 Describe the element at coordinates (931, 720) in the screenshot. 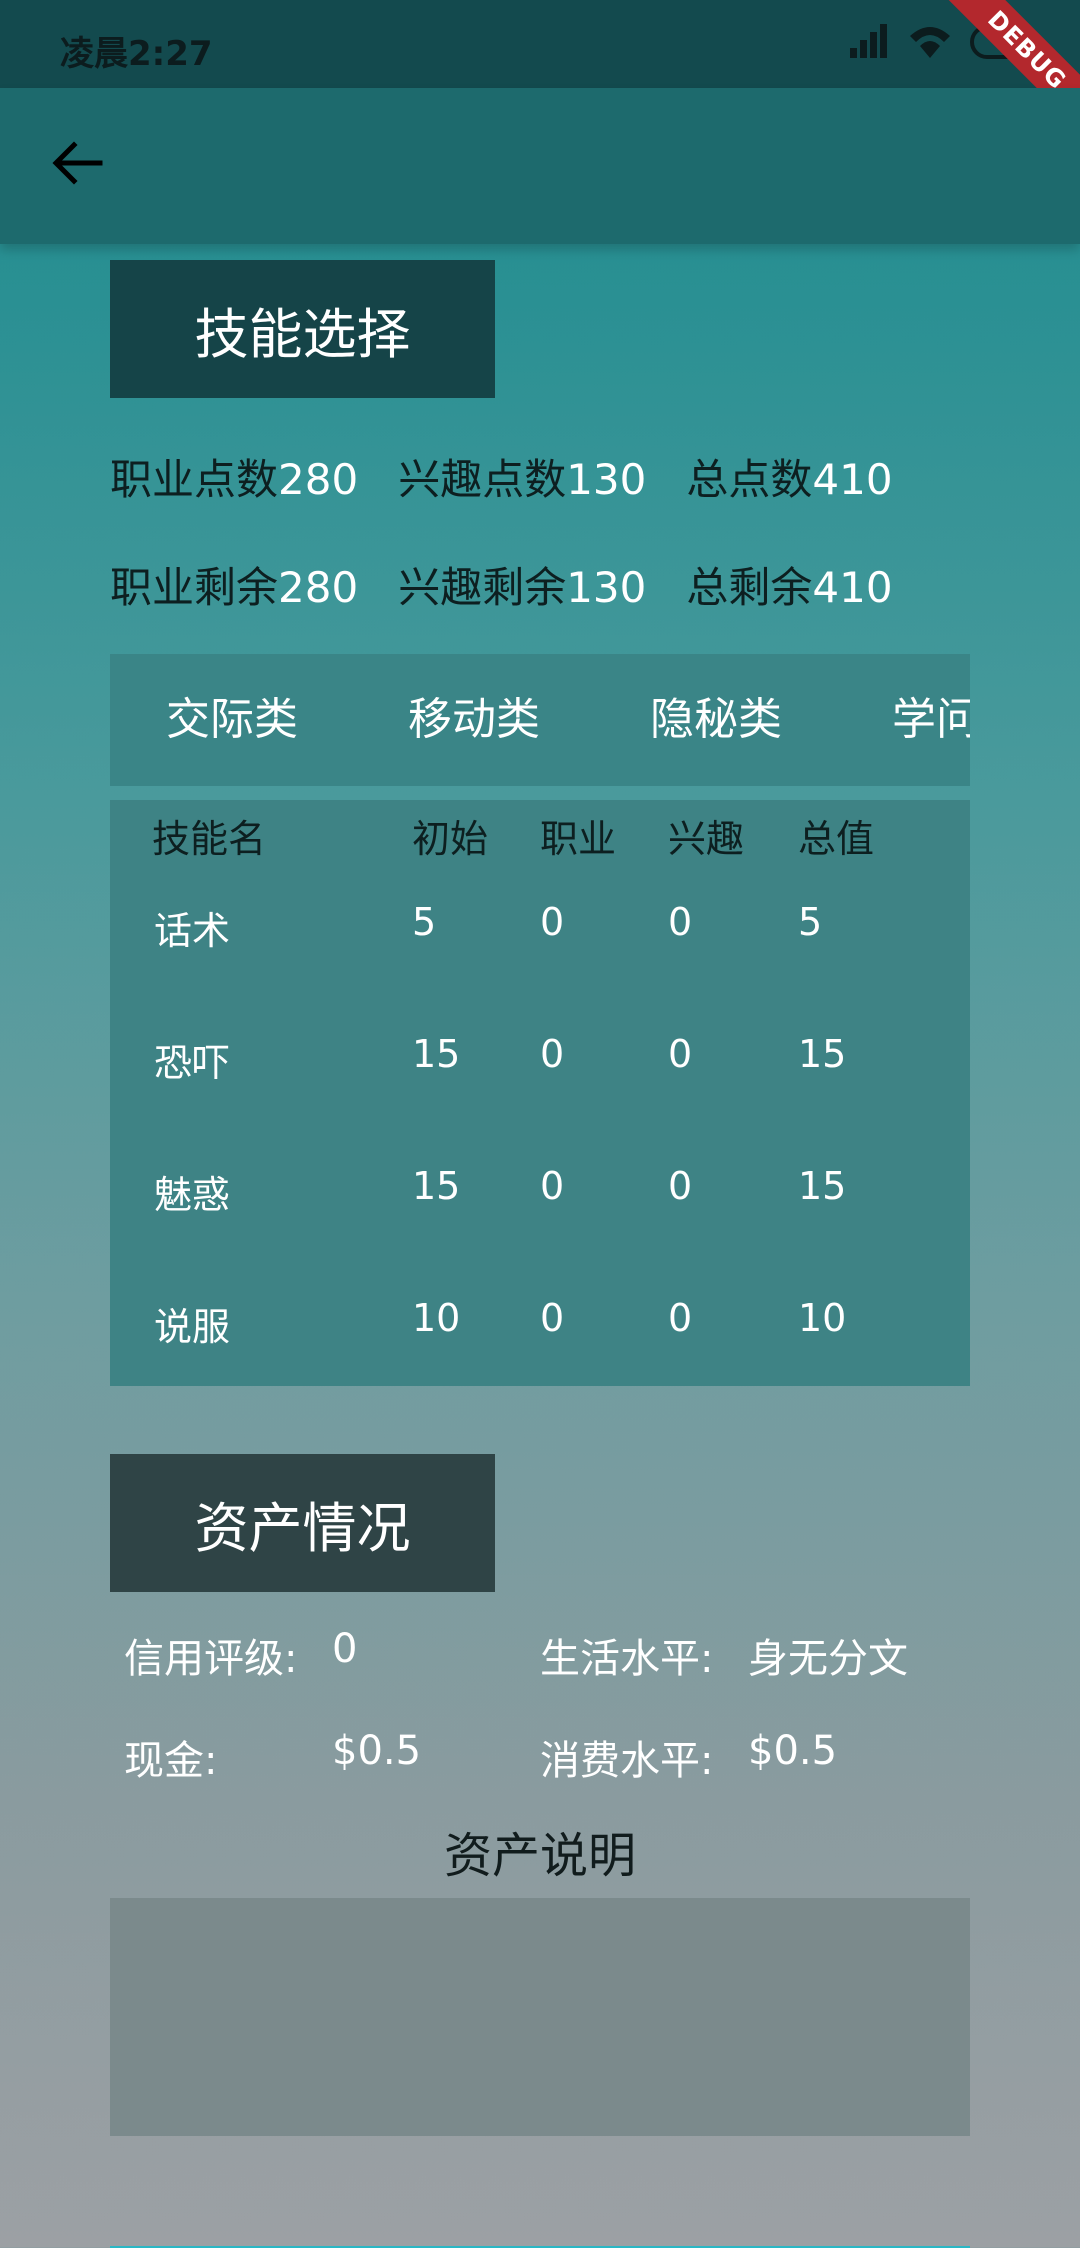

I see `tab-knowledge: 学问` at that location.